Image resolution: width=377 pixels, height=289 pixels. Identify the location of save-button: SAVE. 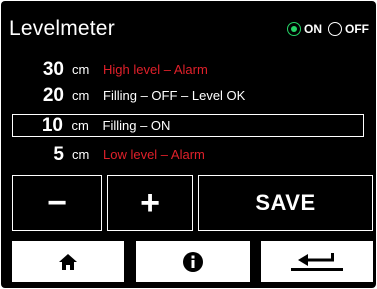
(285, 203).